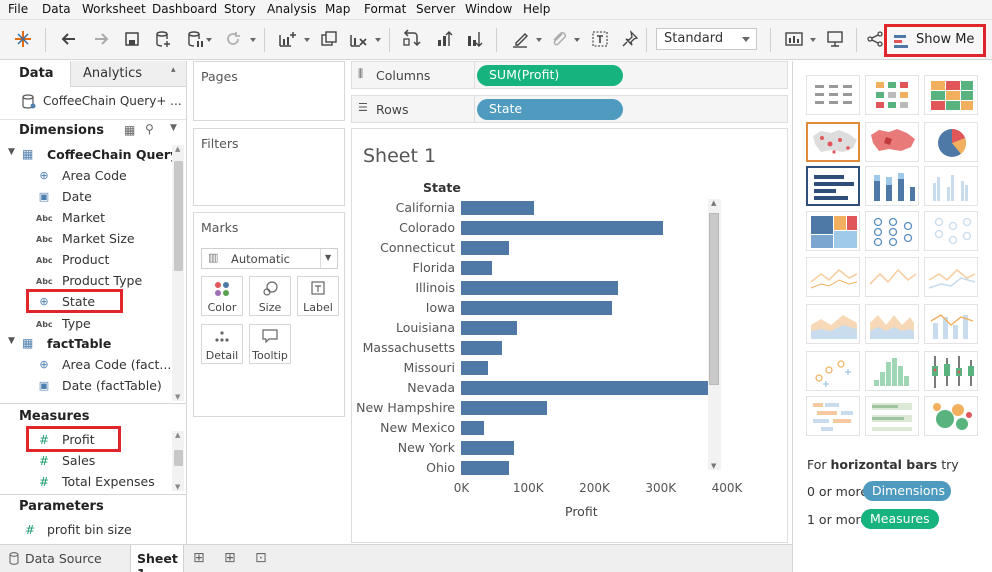  What do you see at coordinates (892, 324) in the screenshot?
I see `chart-type-area-discrete` at bounding box center [892, 324].